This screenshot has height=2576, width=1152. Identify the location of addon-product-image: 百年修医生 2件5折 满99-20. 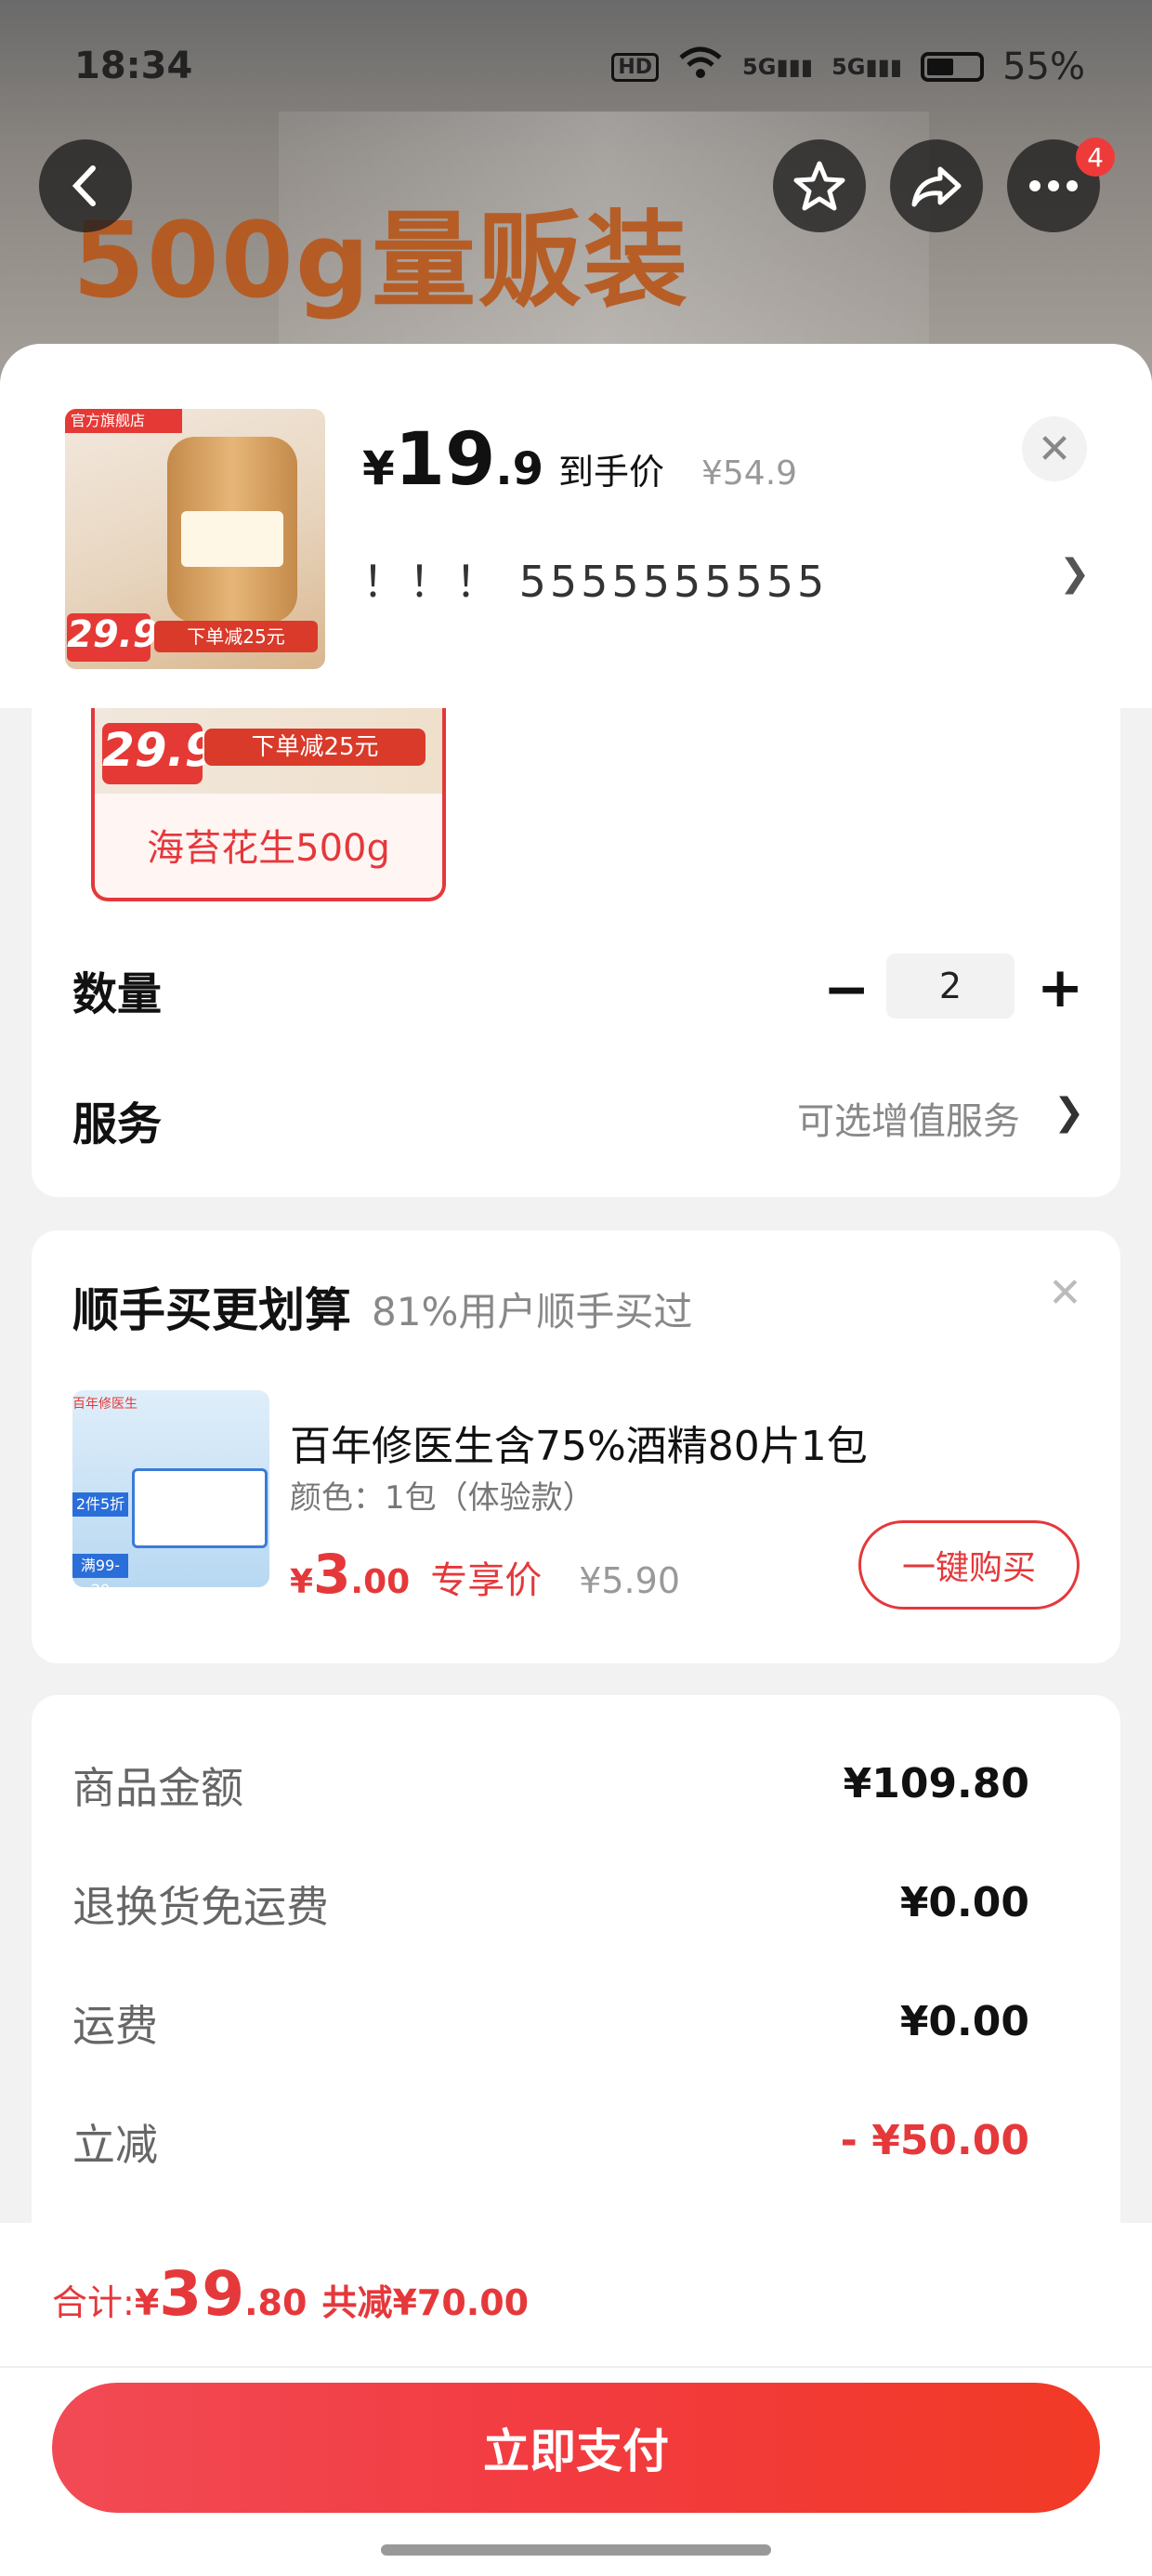
(170, 1488).